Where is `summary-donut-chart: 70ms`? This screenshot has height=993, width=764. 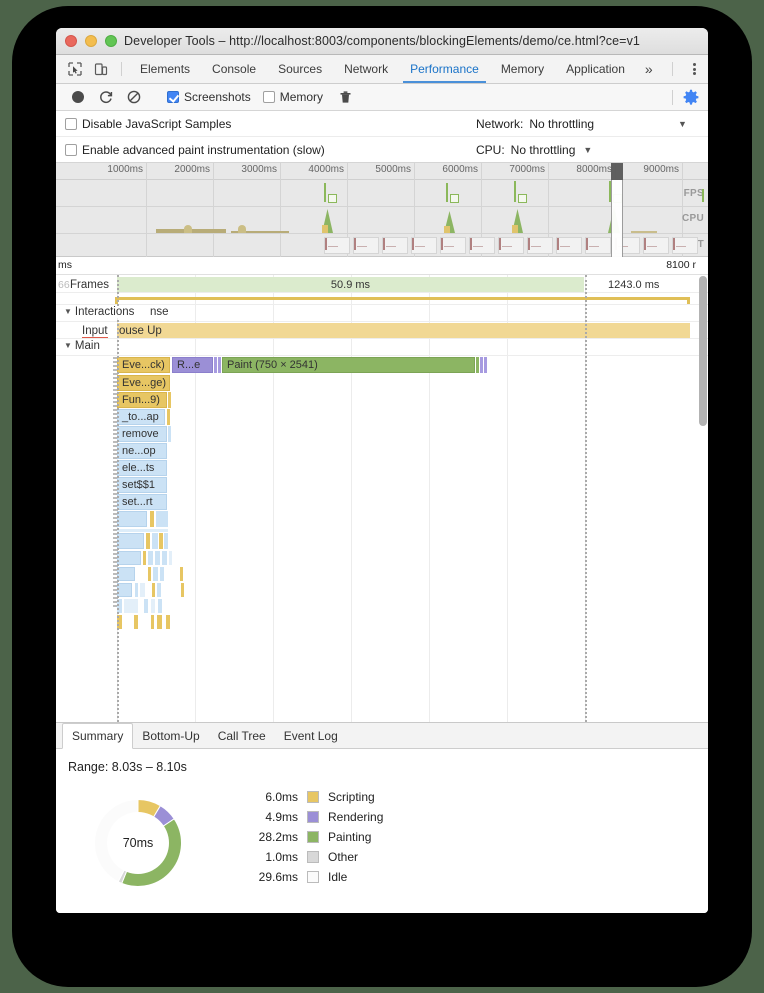 summary-donut-chart: 70ms is located at coordinates (138, 843).